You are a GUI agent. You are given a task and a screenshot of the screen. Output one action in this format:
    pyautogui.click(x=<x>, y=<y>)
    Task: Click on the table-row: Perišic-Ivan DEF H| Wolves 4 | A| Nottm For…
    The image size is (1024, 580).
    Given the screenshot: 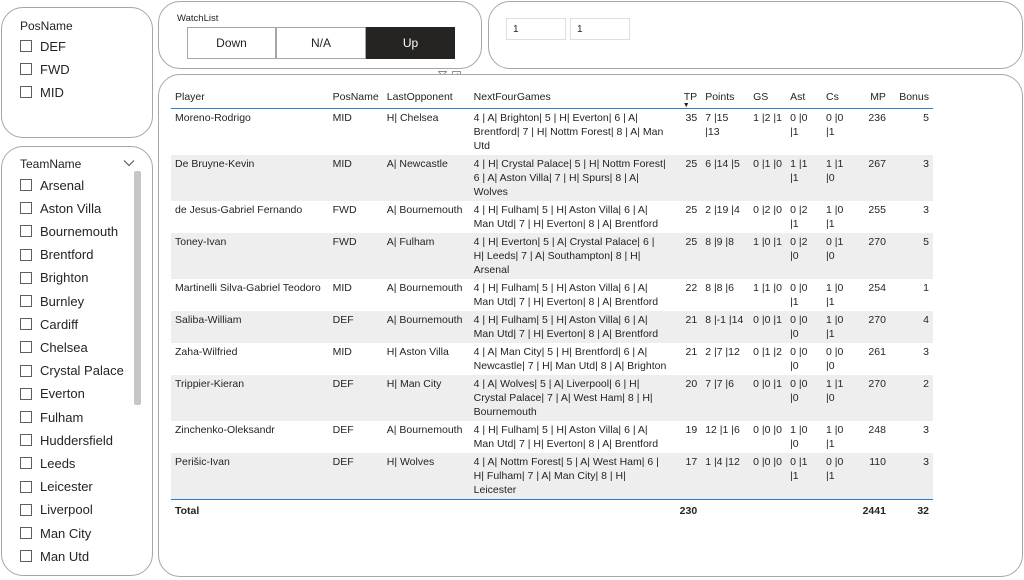 What is the action you would take?
    pyautogui.click(x=552, y=476)
    